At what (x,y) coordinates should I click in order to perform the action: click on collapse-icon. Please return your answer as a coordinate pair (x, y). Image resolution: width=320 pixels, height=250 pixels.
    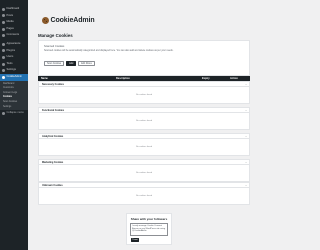
    Looking at the image, I should click on (3, 113).